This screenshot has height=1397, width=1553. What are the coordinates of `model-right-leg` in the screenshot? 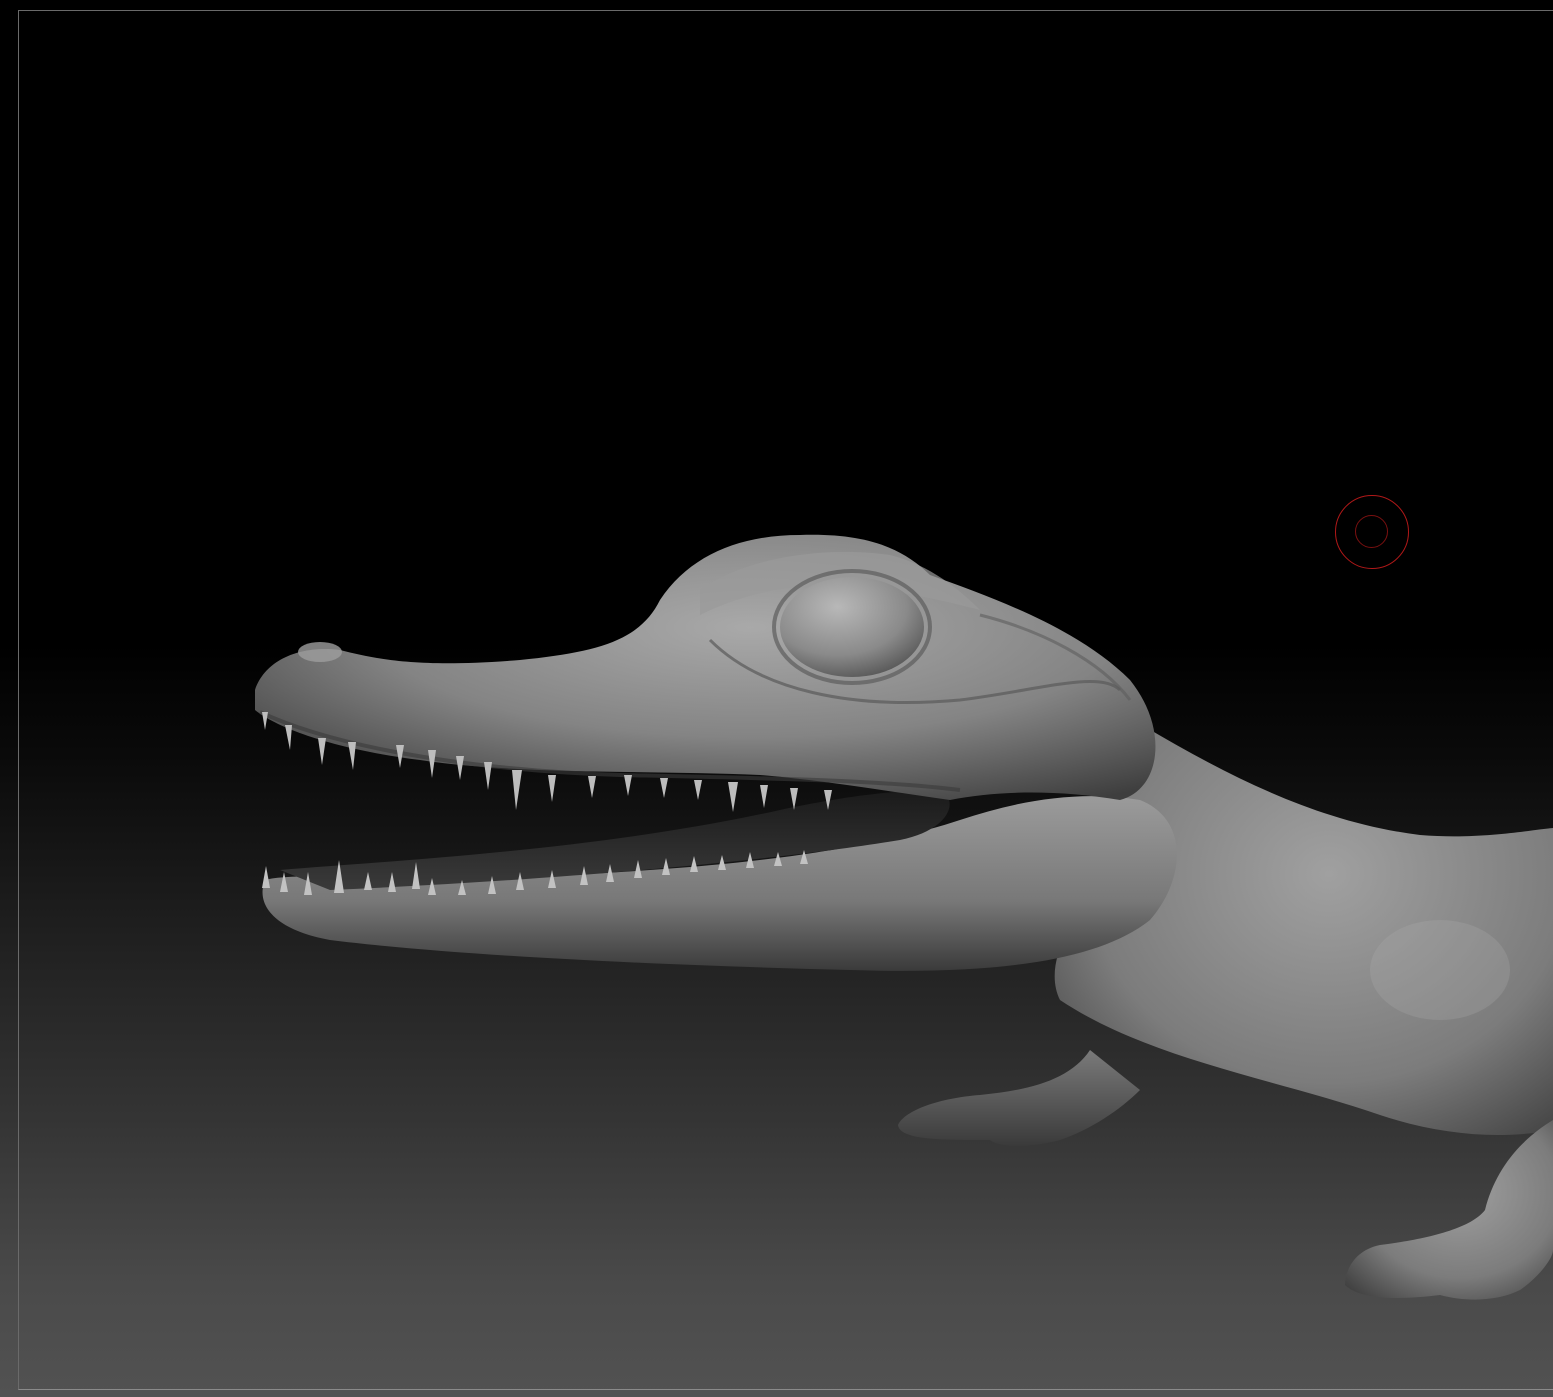 It's located at (1449, 1210).